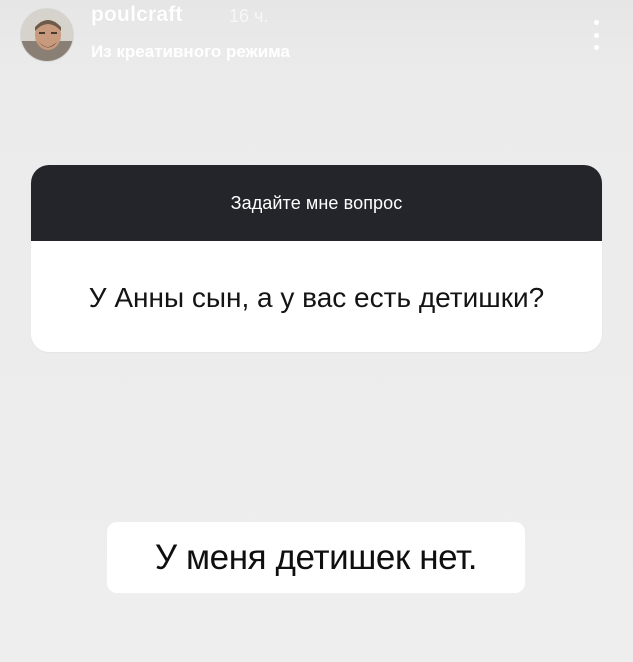 This screenshot has width=633, height=662. Describe the element at coordinates (316, 40) in the screenshot. I see `story-header: poulcraft 16 ч. Из креативного режима` at that location.